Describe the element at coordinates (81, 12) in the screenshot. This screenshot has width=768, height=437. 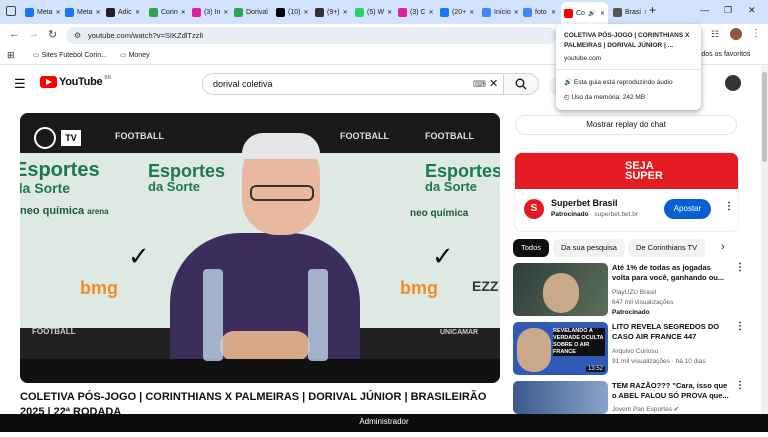
I see `tab-1: Meta✕` at that location.